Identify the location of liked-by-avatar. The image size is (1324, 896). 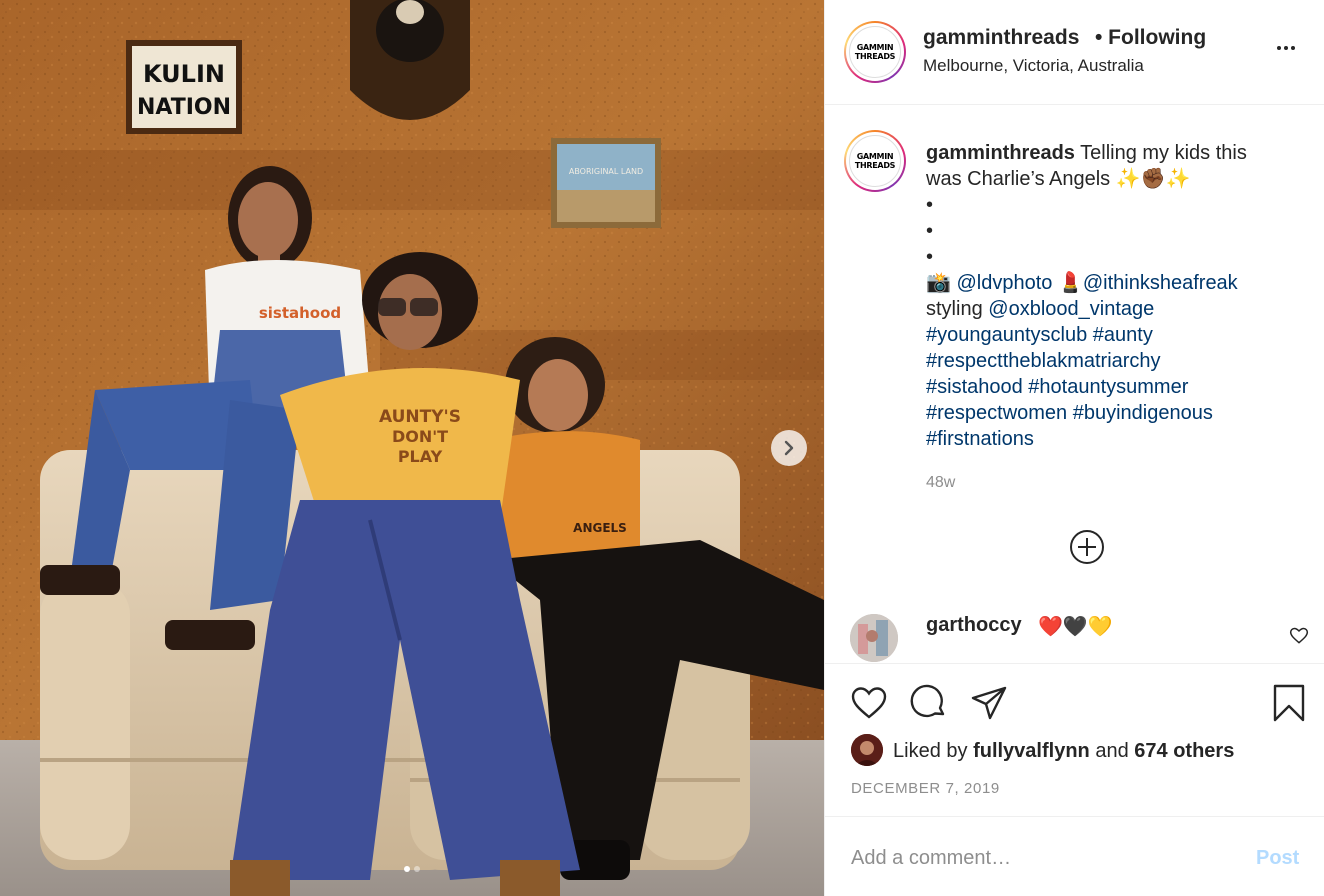
(867, 750).